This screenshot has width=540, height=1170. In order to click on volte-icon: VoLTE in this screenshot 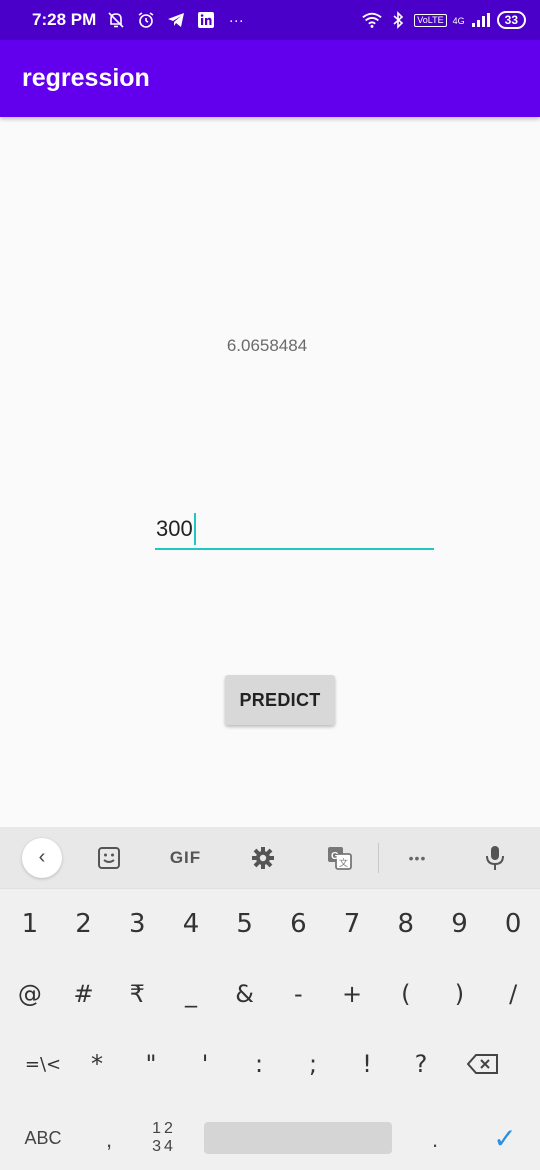, I will do `click(430, 20)`.